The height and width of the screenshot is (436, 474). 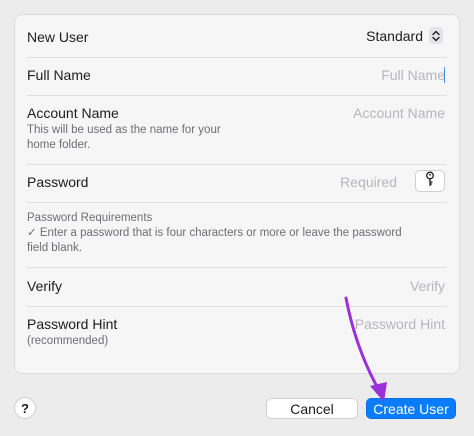 What do you see at coordinates (58, 37) in the screenshot?
I see `new-user-label: New User` at bounding box center [58, 37].